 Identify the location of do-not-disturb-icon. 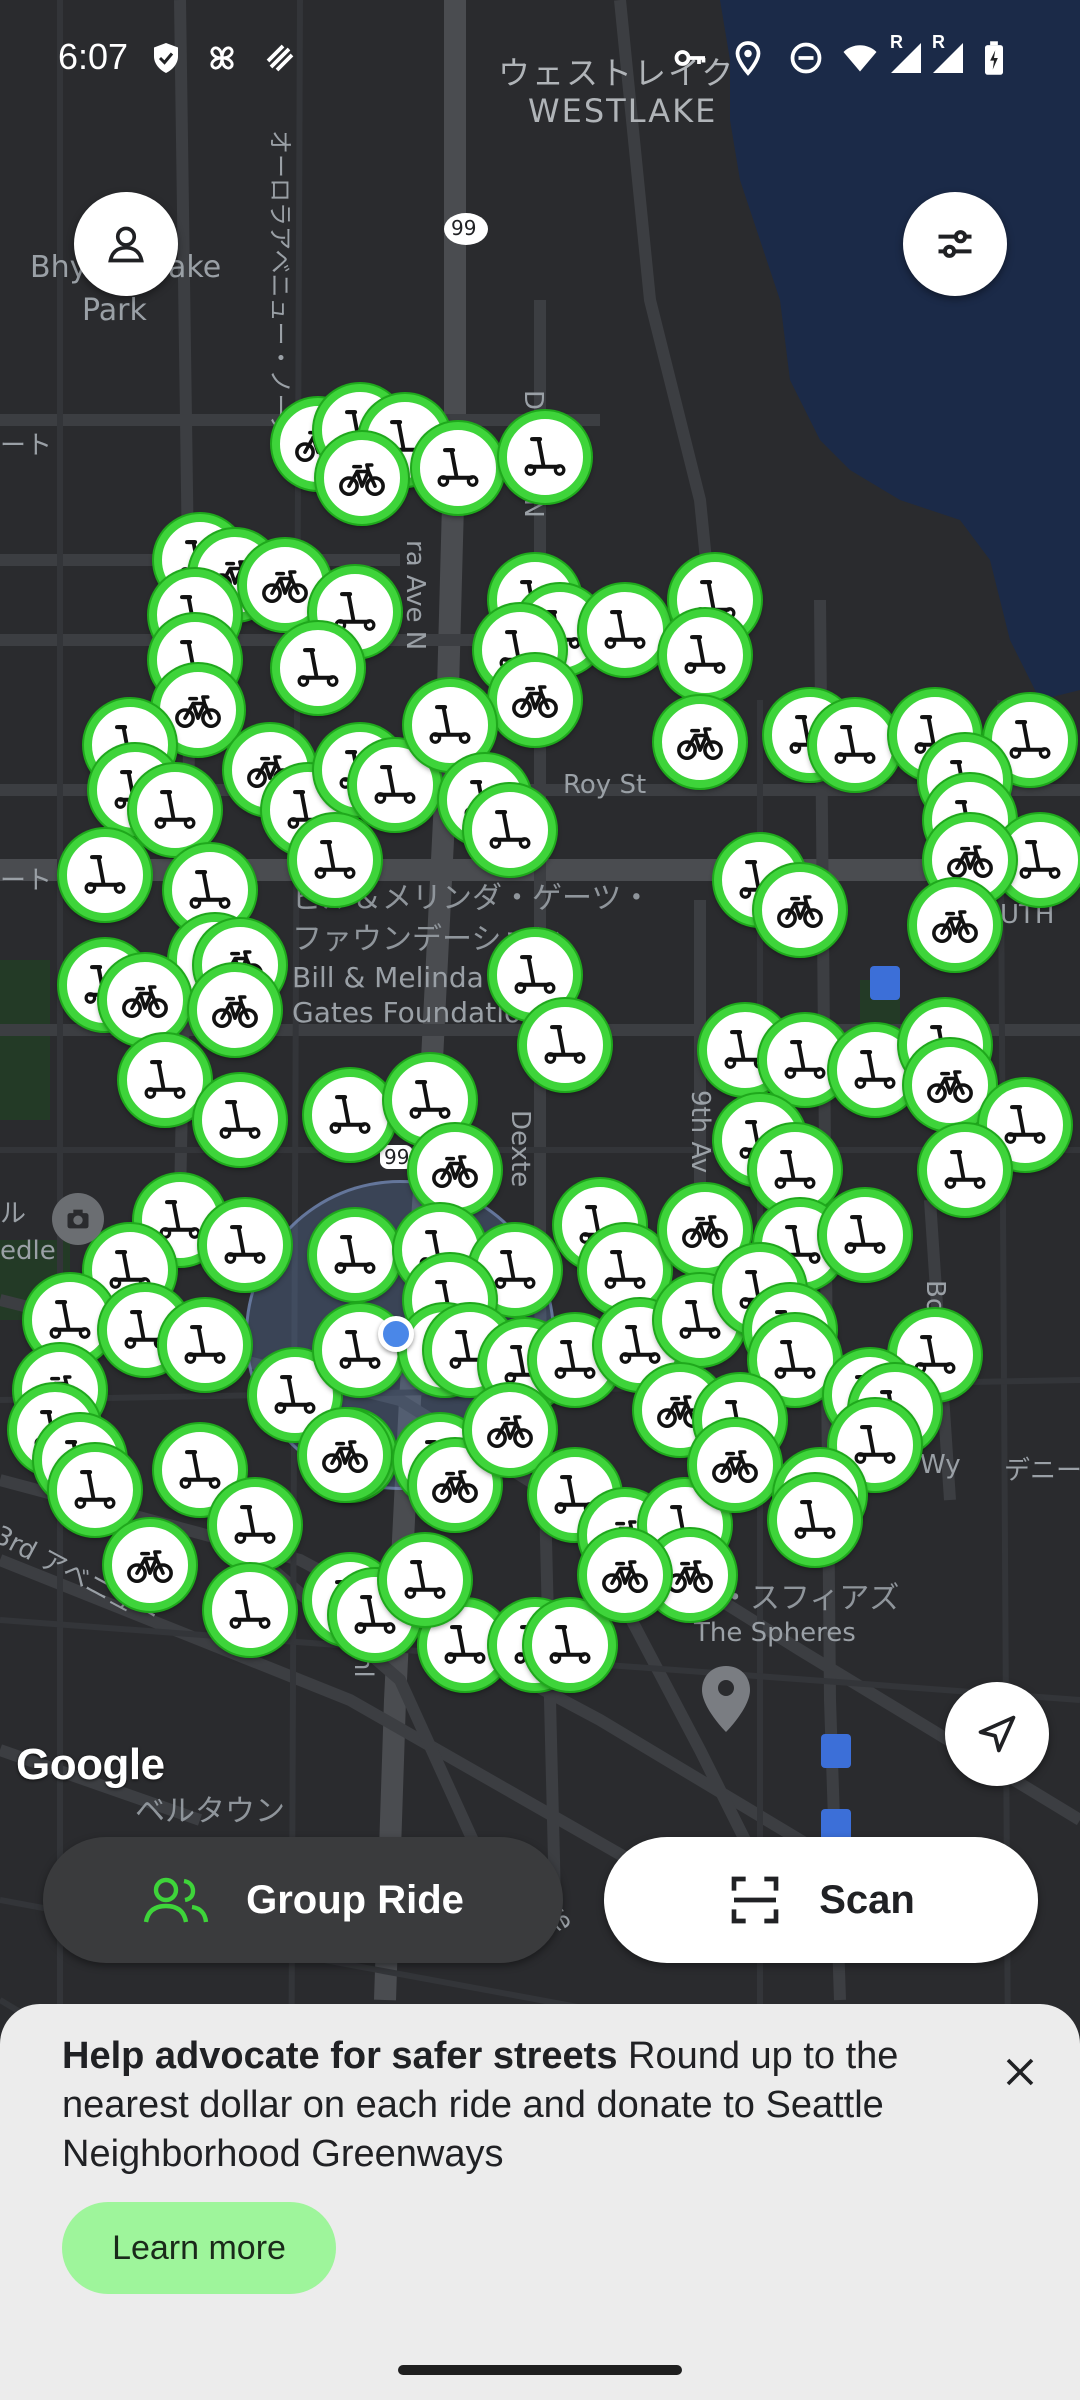
(806, 58).